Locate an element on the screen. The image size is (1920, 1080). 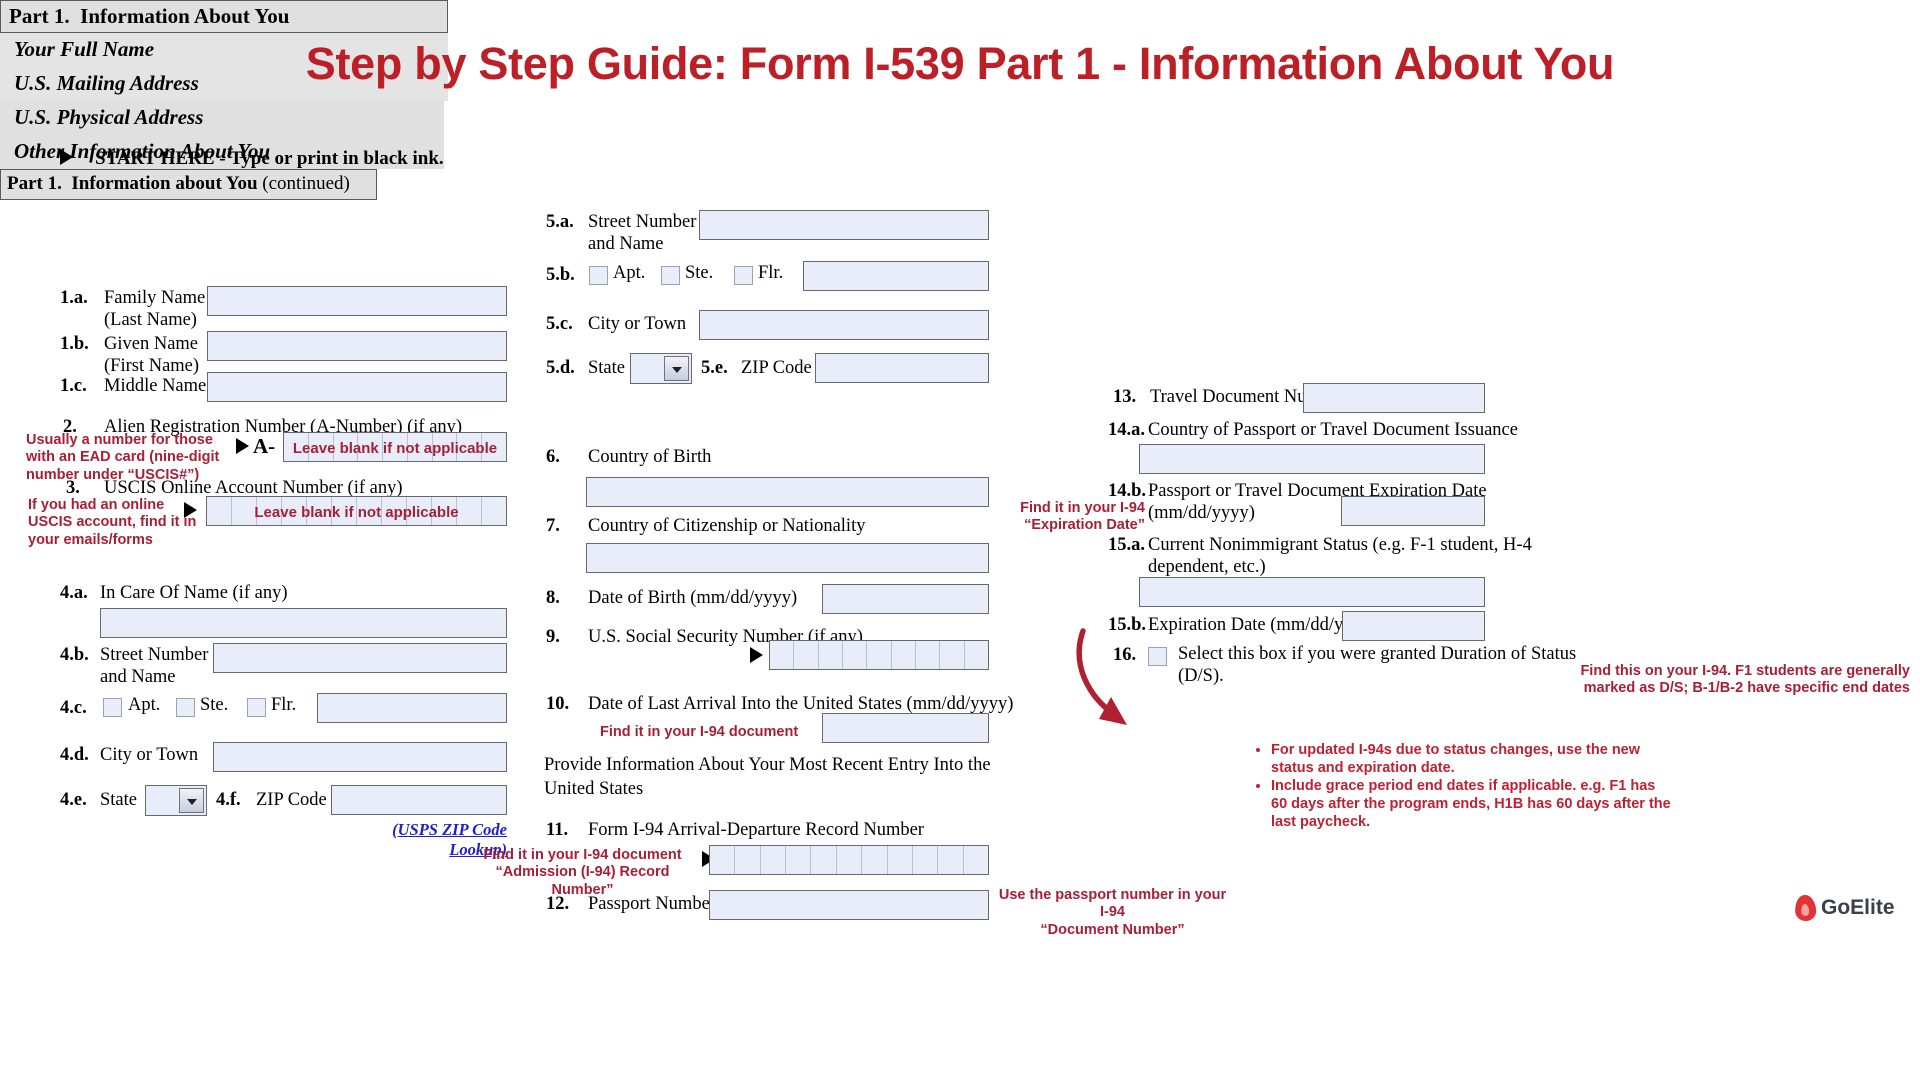
item-num-1a: 1.a. is located at coordinates (74, 298).